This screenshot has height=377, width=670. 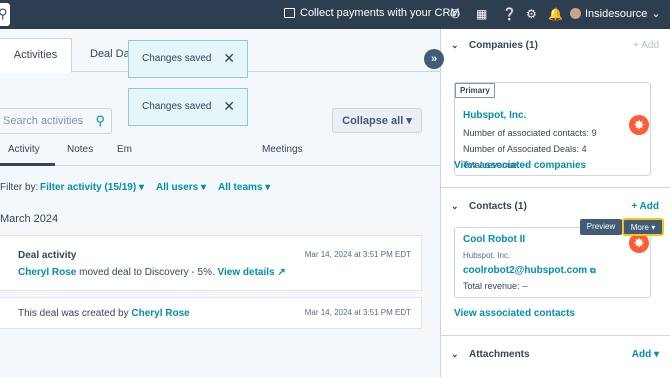 I want to click on month-heading: March 2024, so click(x=29, y=219).